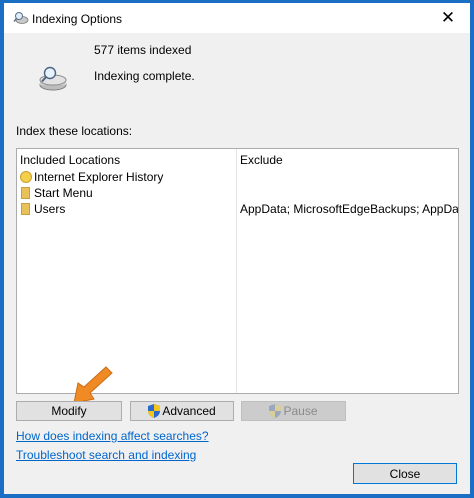 Image resolution: width=474 pixels, height=498 pixels. Describe the element at coordinates (53, 78) in the screenshot. I see `indexing-drive-icon` at that location.